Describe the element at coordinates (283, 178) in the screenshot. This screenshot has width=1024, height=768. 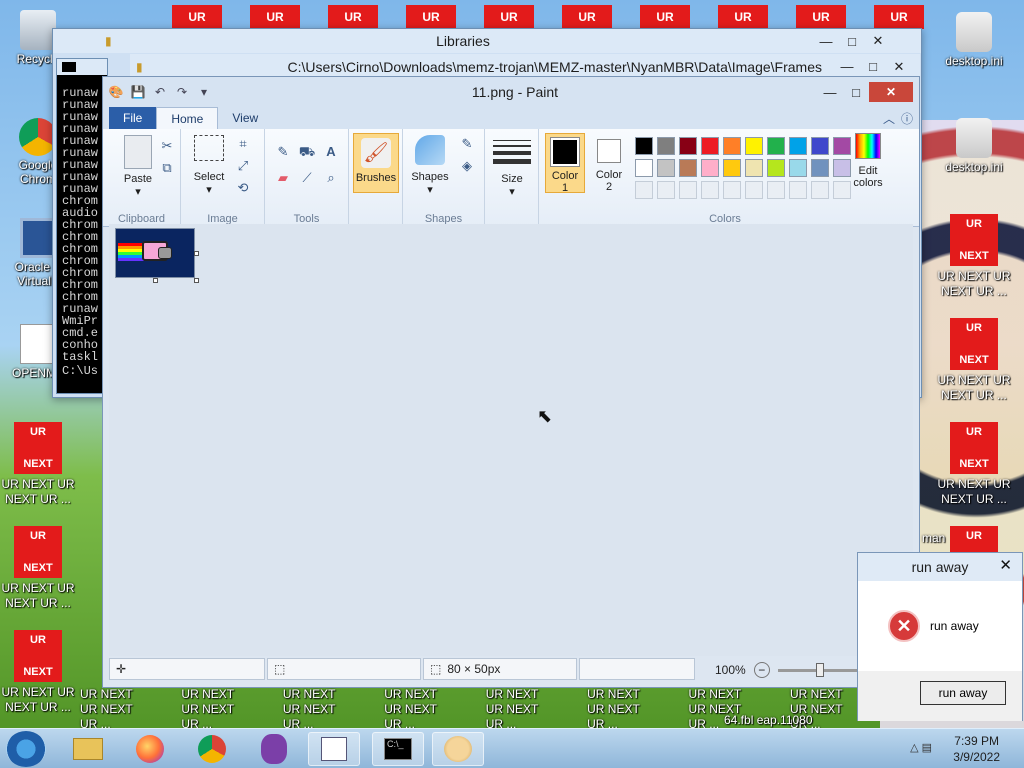
I see `eraser-icon: ▰` at that location.